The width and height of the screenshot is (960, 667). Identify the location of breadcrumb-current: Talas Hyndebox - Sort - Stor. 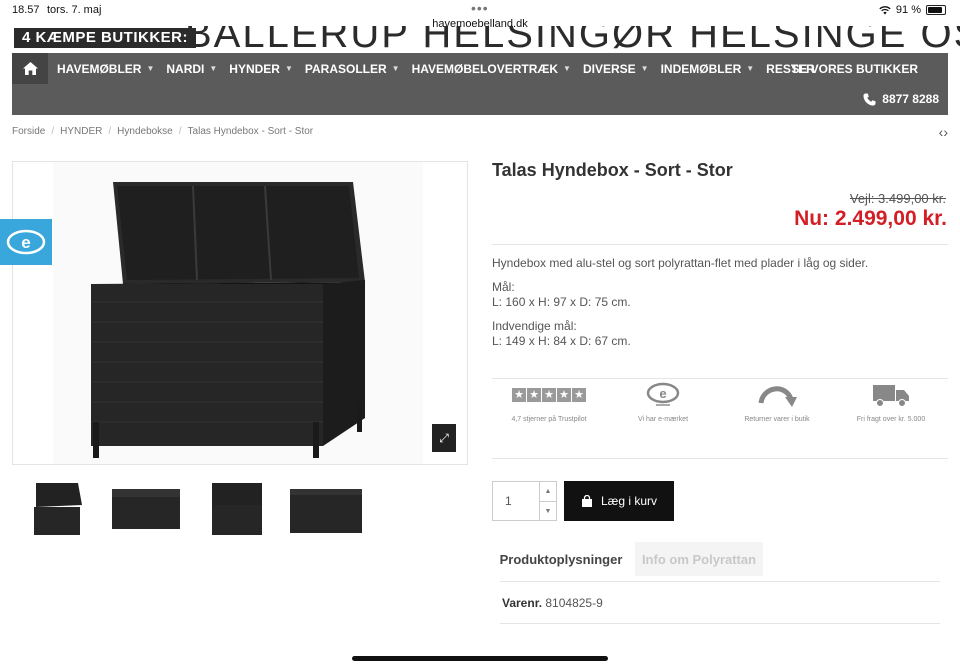
(250, 131).